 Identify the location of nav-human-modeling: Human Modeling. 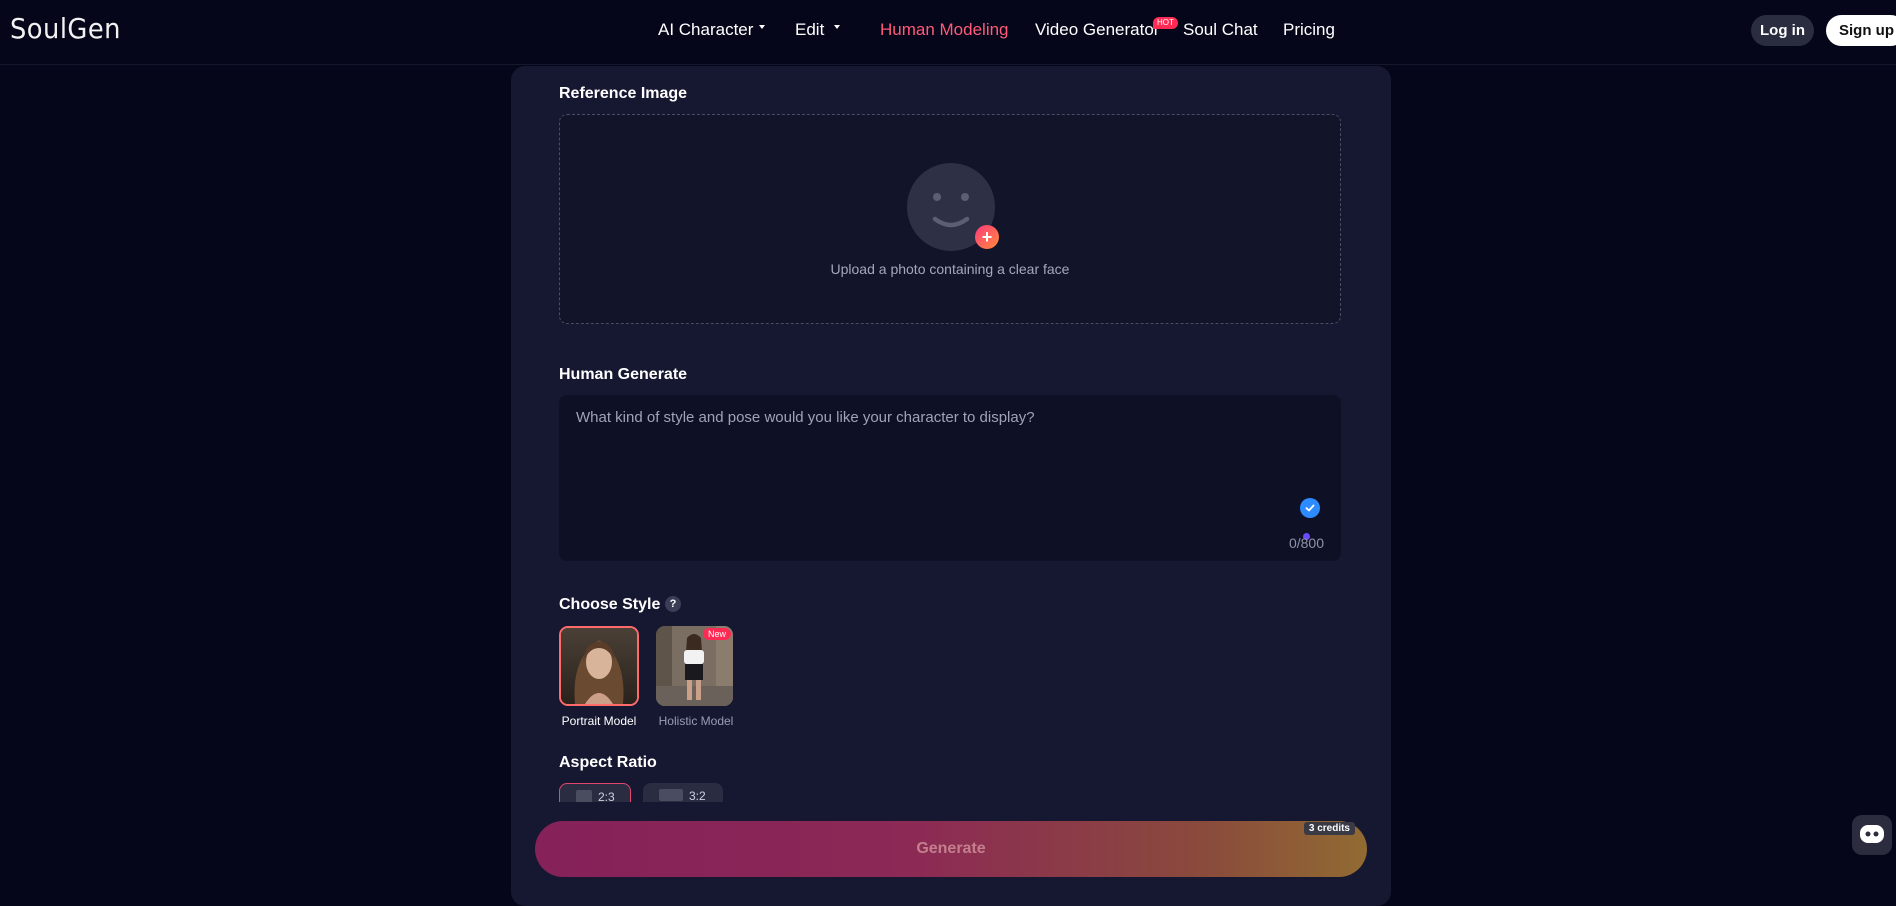
(944, 30).